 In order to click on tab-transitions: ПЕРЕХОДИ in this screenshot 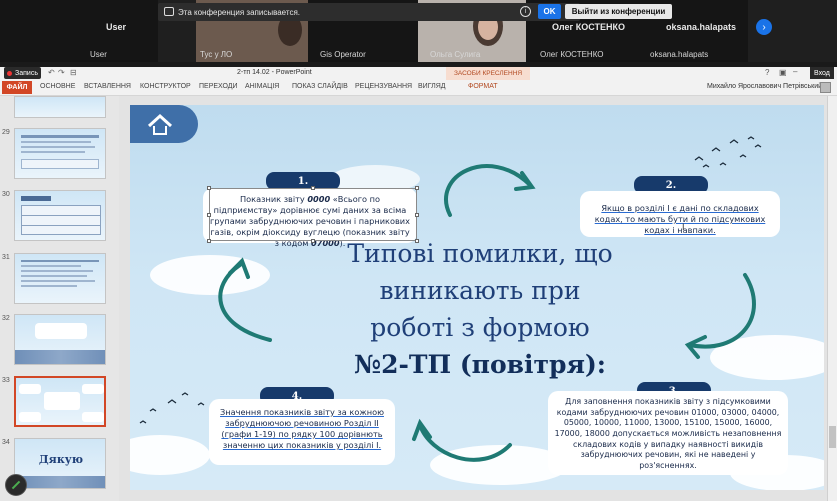, I will do `click(218, 86)`.